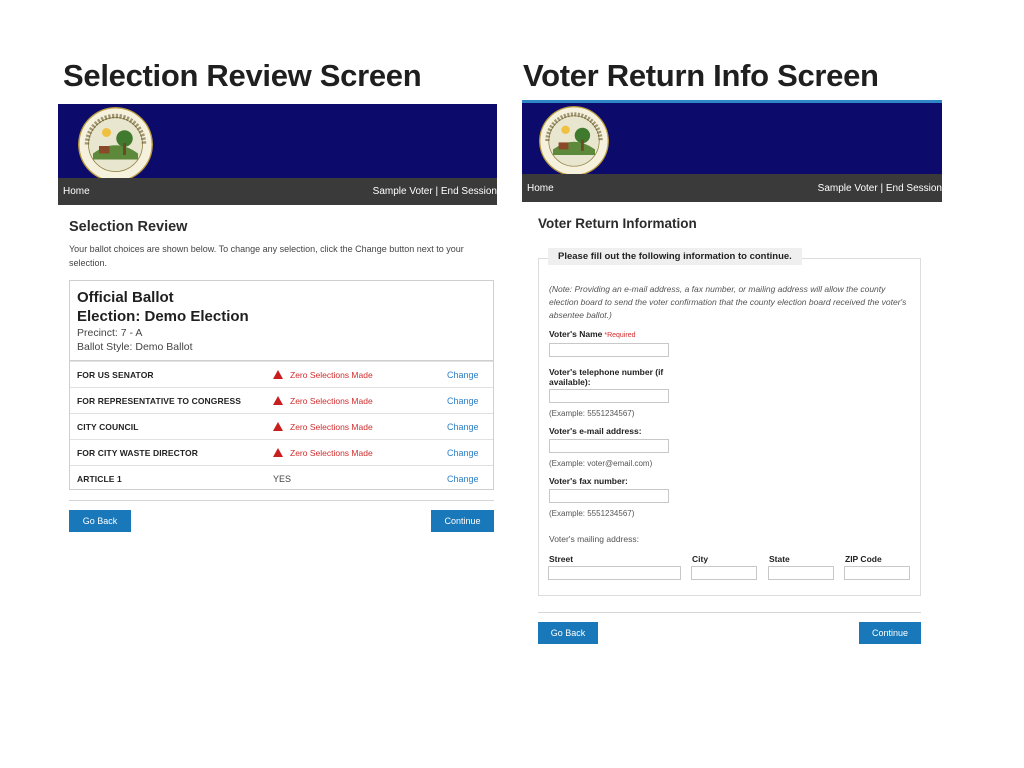 This screenshot has width=1024, height=768. What do you see at coordinates (801, 573) in the screenshot?
I see `state-input` at bounding box center [801, 573].